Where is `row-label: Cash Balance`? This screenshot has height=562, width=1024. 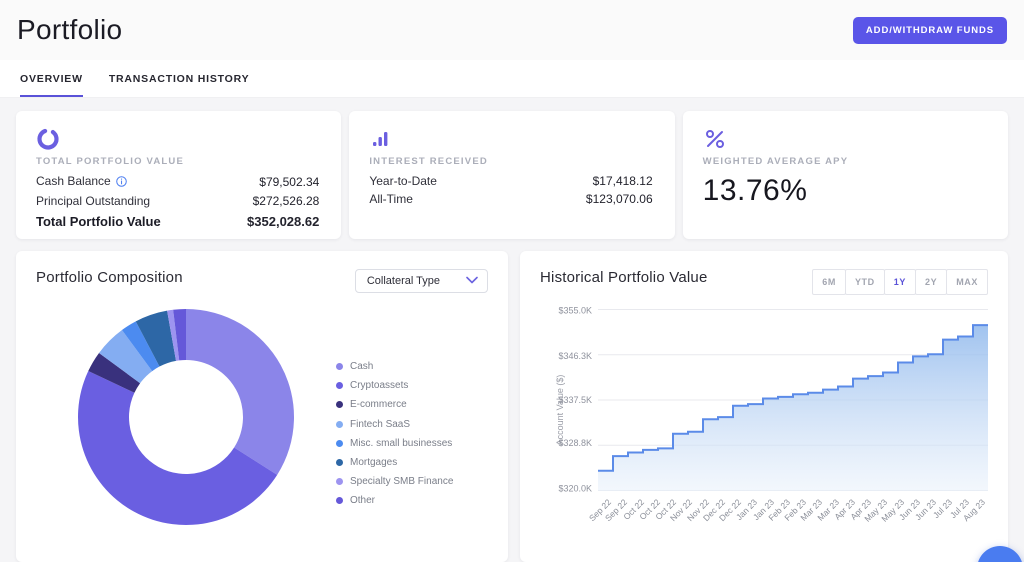 row-label: Cash Balance is located at coordinates (81, 182).